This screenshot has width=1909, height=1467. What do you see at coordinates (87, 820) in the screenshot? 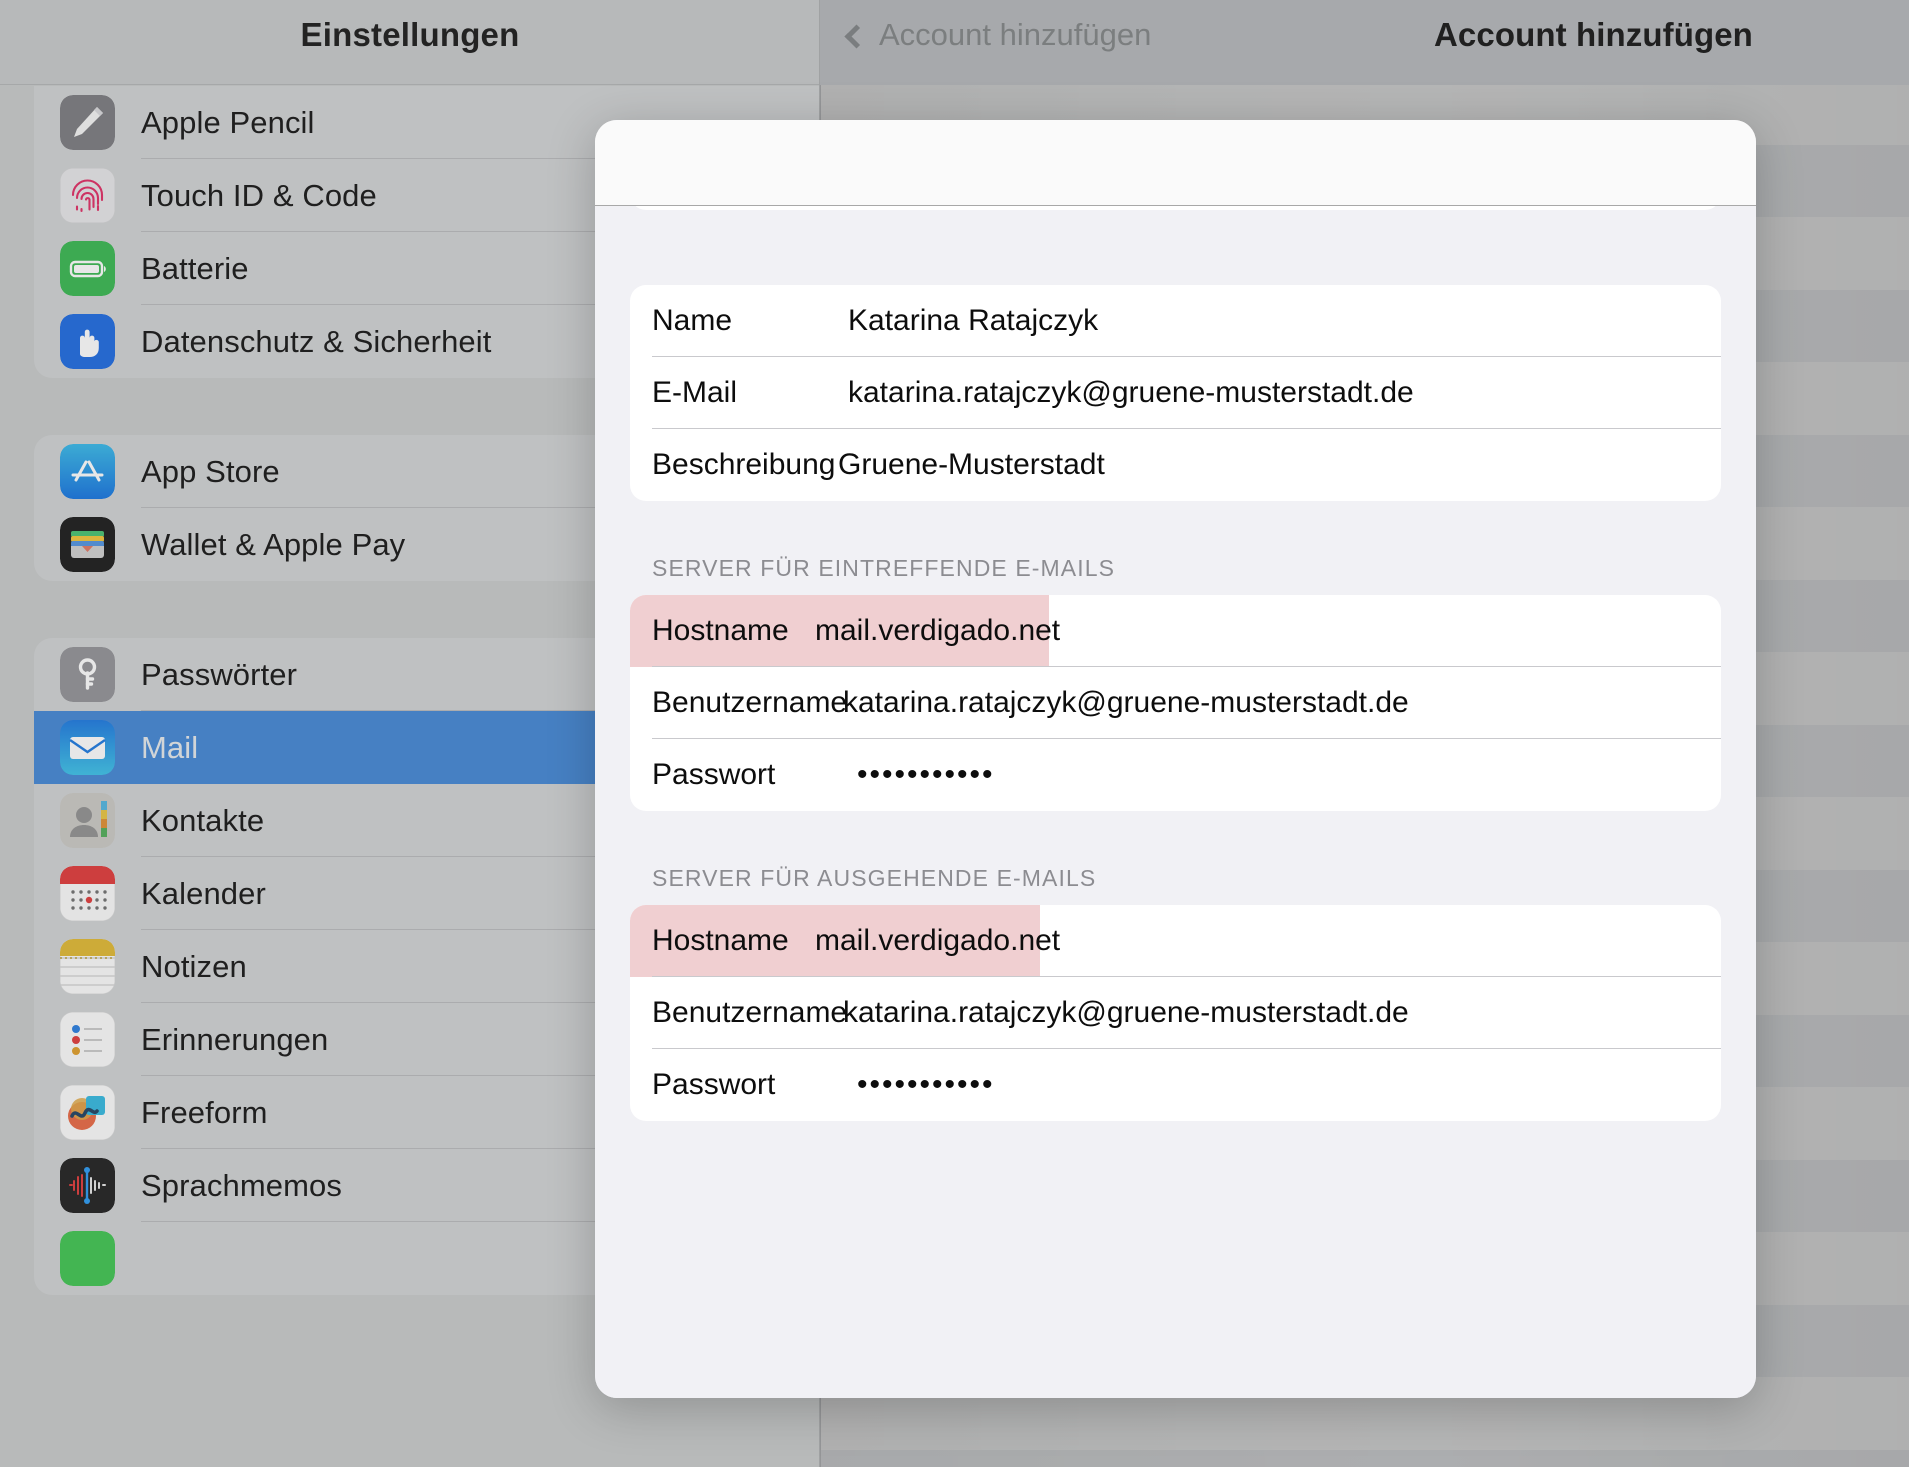
I see `contacts-icon` at bounding box center [87, 820].